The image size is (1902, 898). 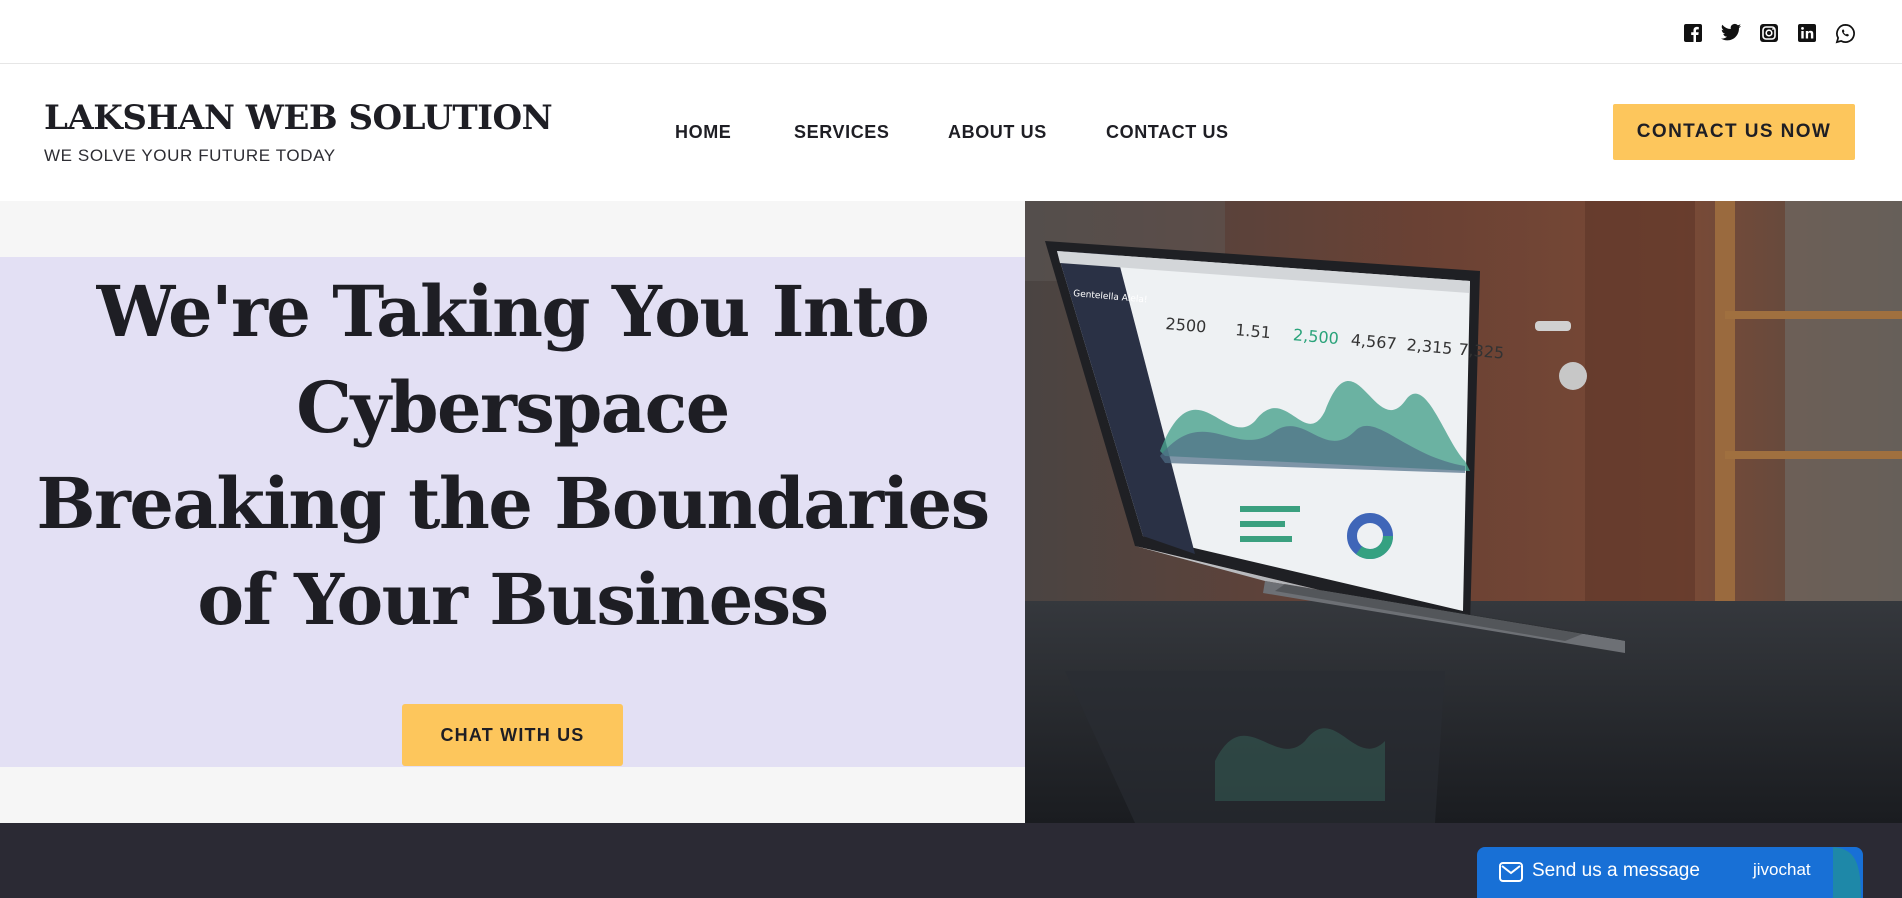 What do you see at coordinates (1373, 341) in the screenshot?
I see `dashboard-stat: 4,567` at bounding box center [1373, 341].